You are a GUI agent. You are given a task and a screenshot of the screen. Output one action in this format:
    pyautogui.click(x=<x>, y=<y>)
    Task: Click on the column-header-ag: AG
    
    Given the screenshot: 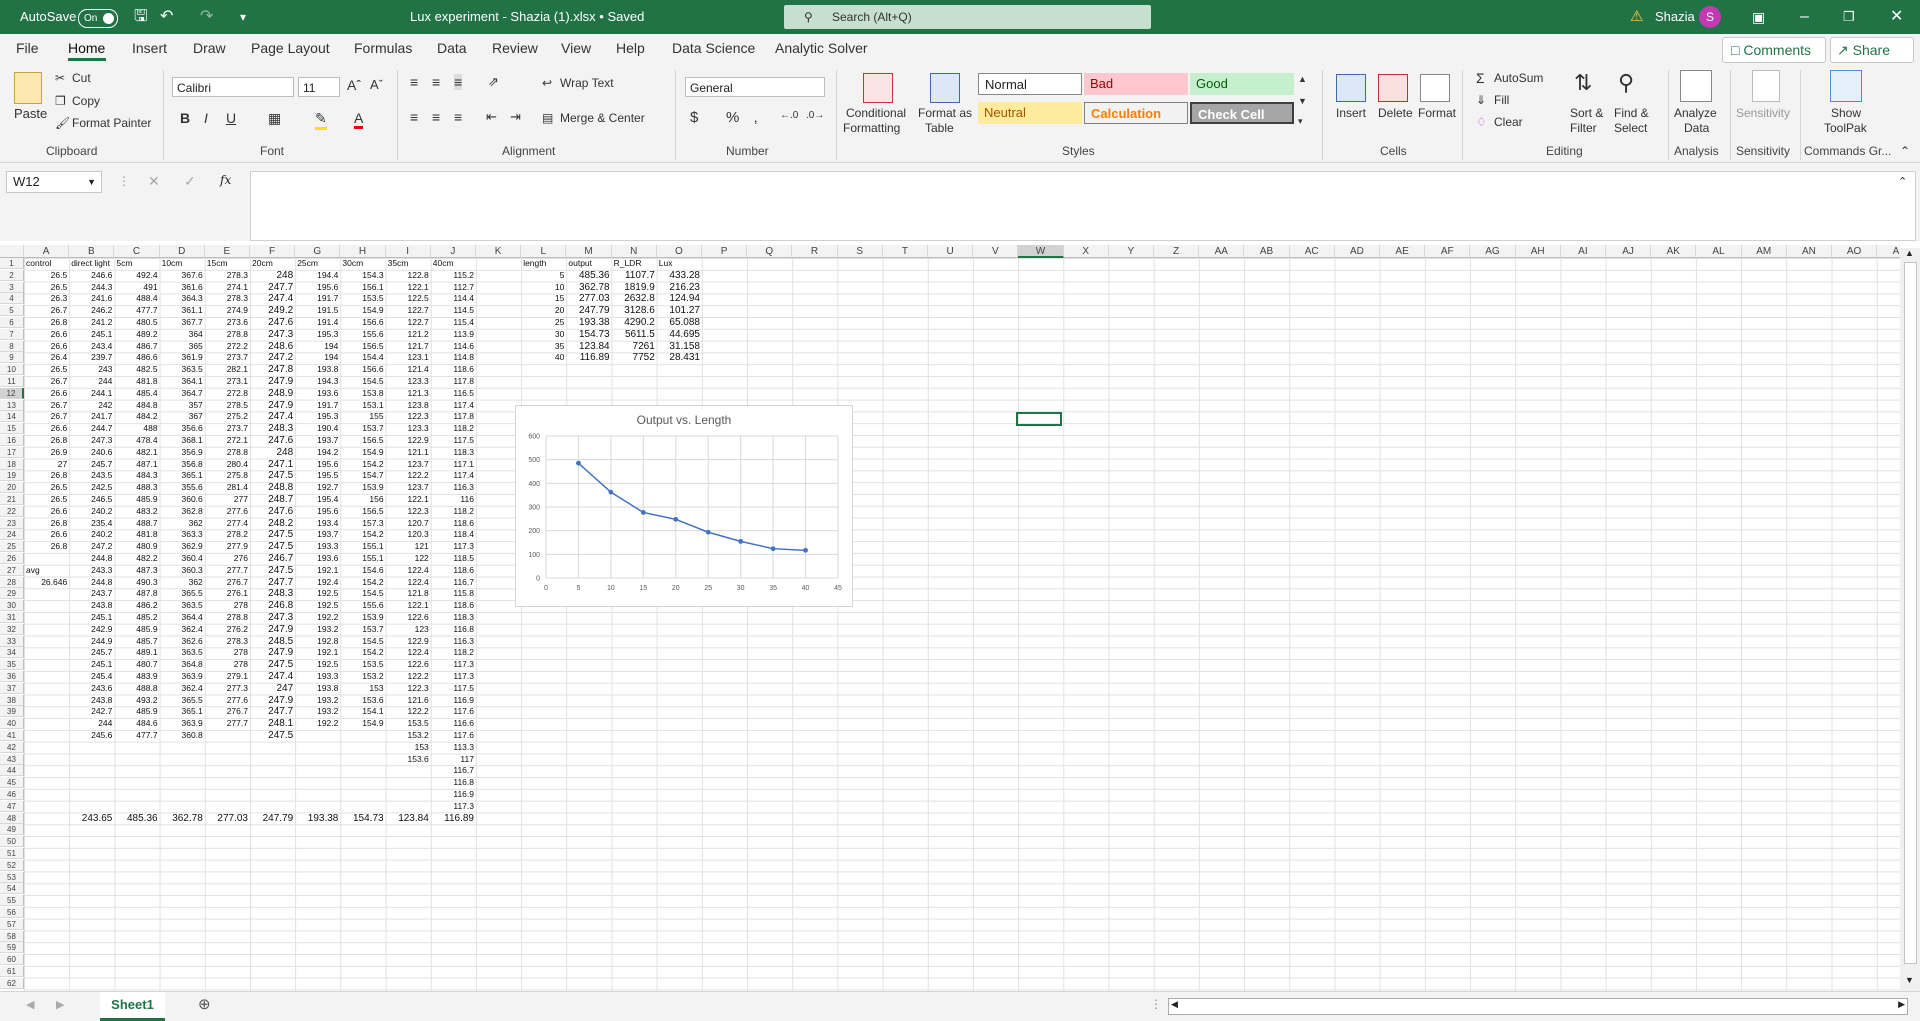 What is the action you would take?
    pyautogui.click(x=1493, y=251)
    